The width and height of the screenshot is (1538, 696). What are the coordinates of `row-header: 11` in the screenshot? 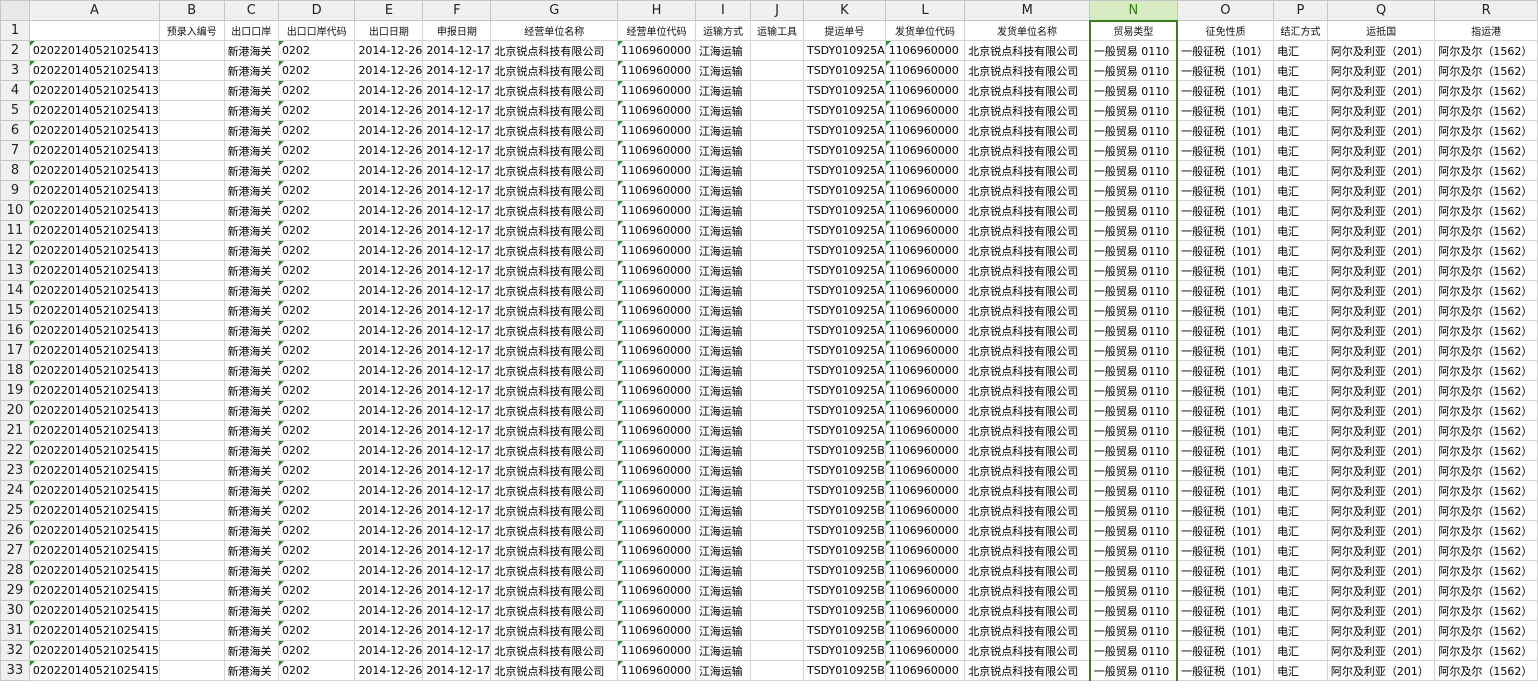 It's located at (15, 230).